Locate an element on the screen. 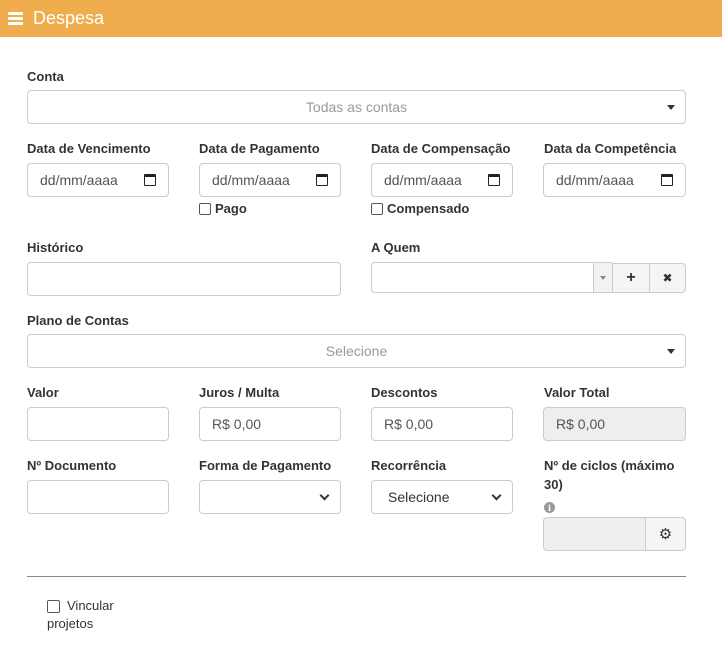  pagamento-date-value: dd/mm/aaaa is located at coordinates (251, 180).